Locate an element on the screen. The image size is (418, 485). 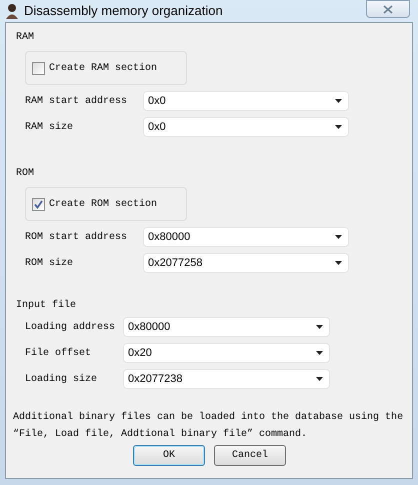
field-label: ROM size is located at coordinates (49, 263).